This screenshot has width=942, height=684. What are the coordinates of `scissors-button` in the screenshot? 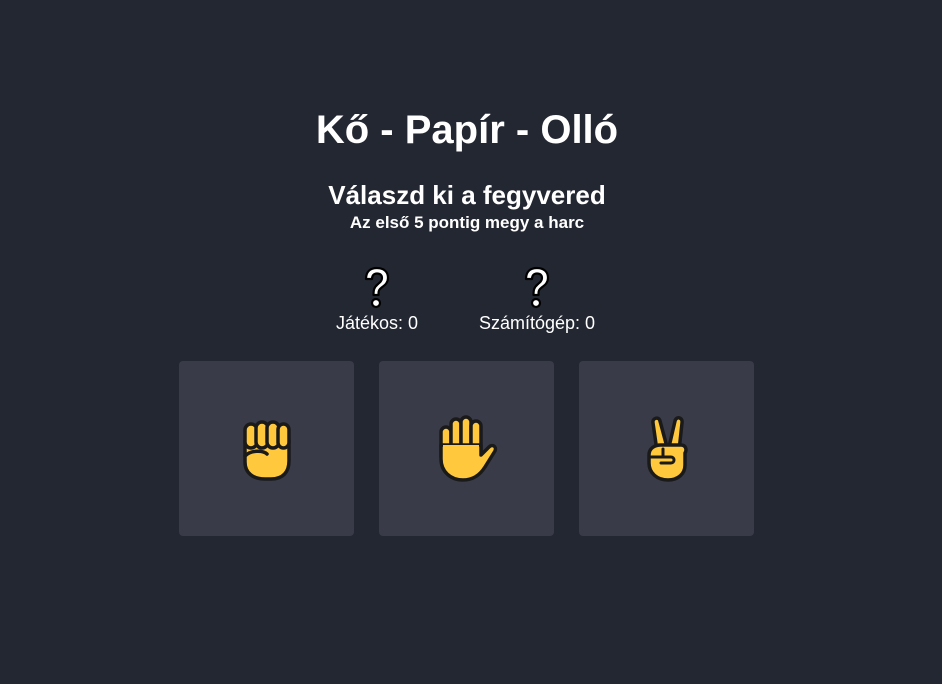 It's located at (666, 448).